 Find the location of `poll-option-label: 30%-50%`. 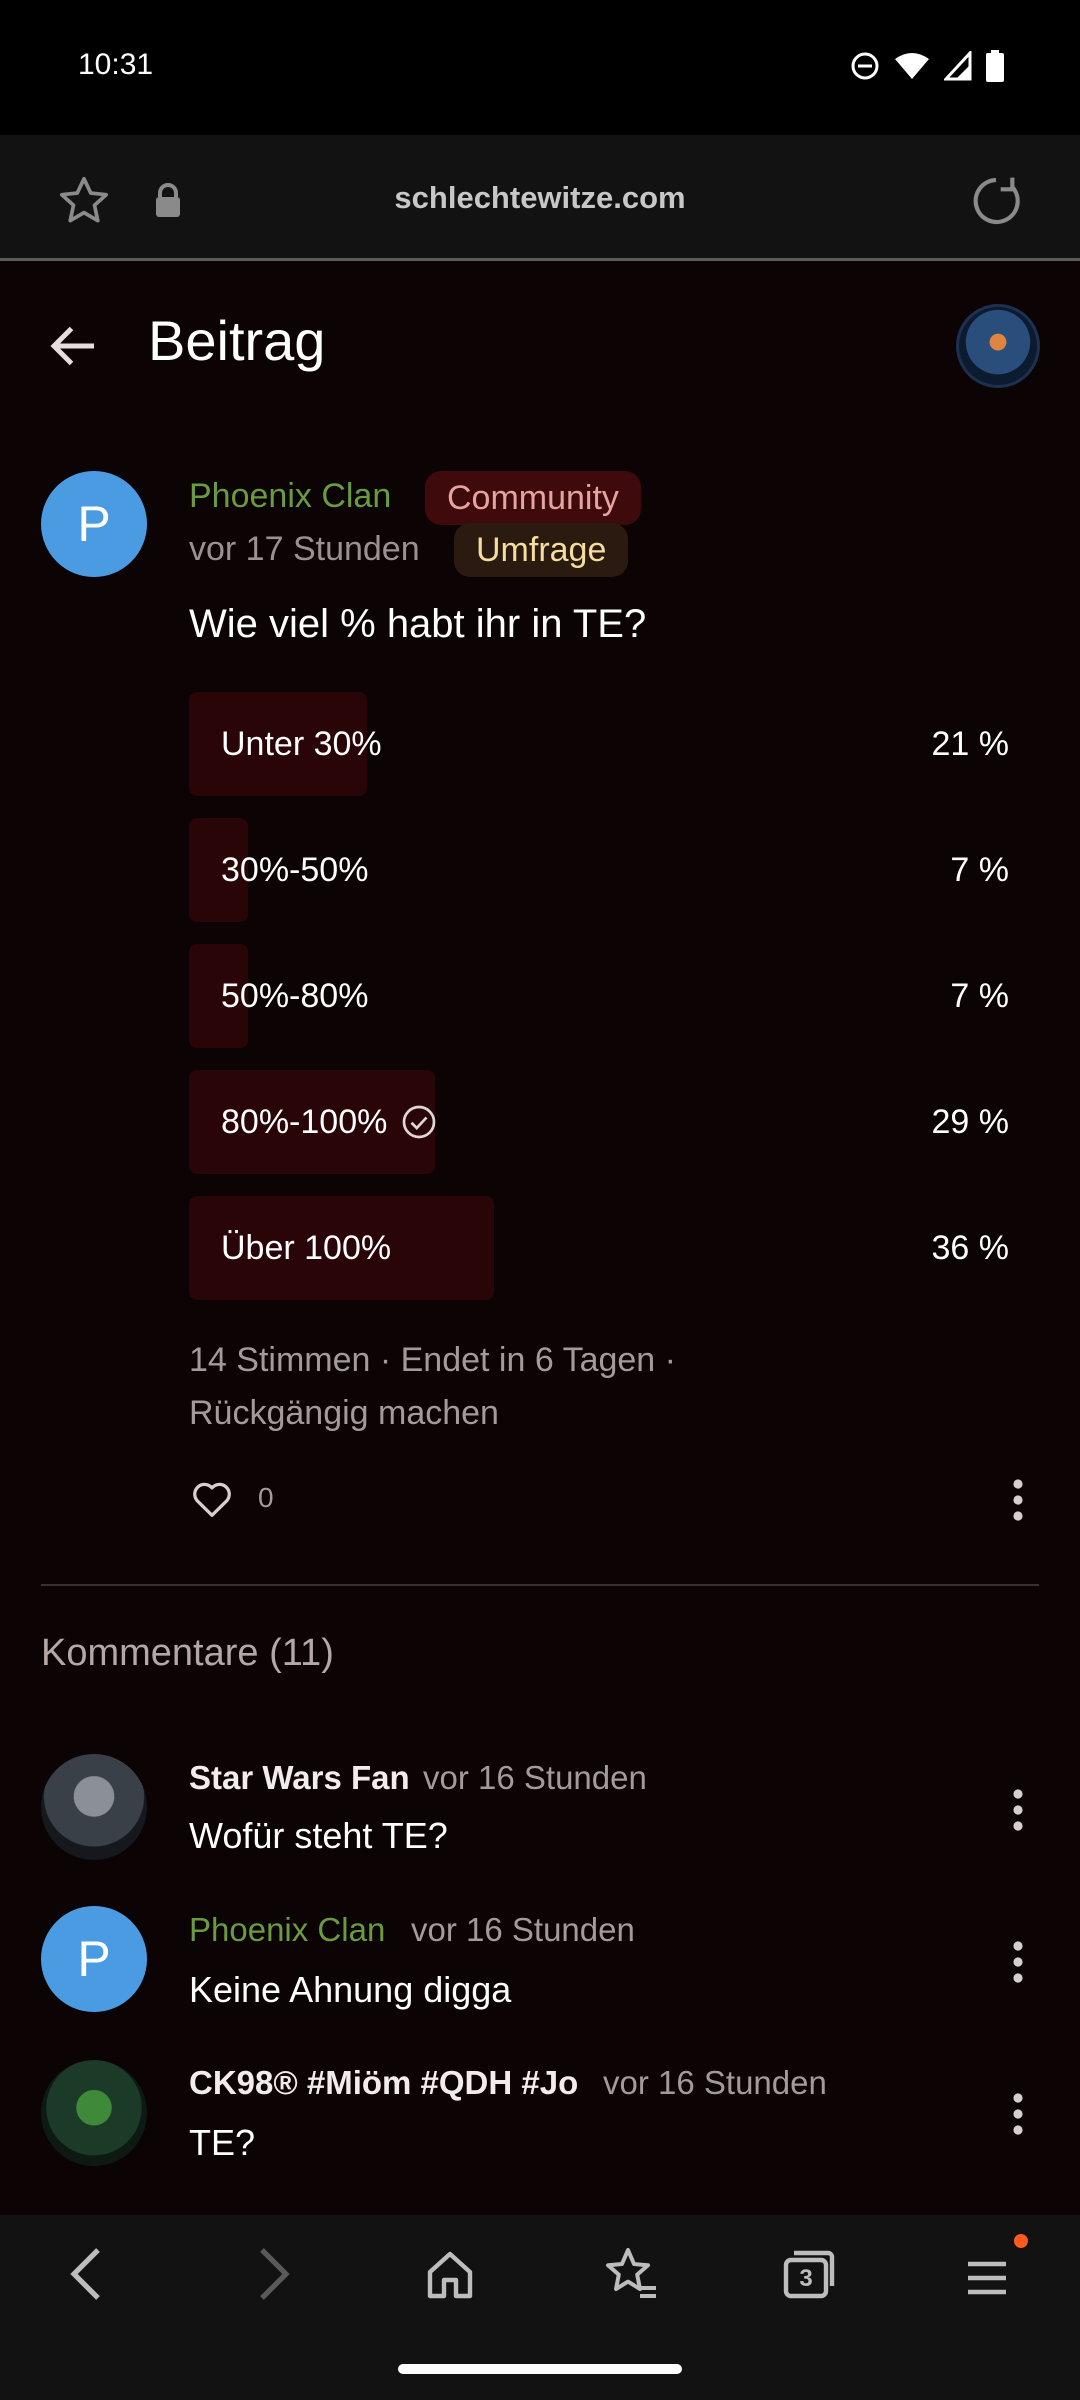

poll-option-label: 30%-50% is located at coordinates (295, 869).